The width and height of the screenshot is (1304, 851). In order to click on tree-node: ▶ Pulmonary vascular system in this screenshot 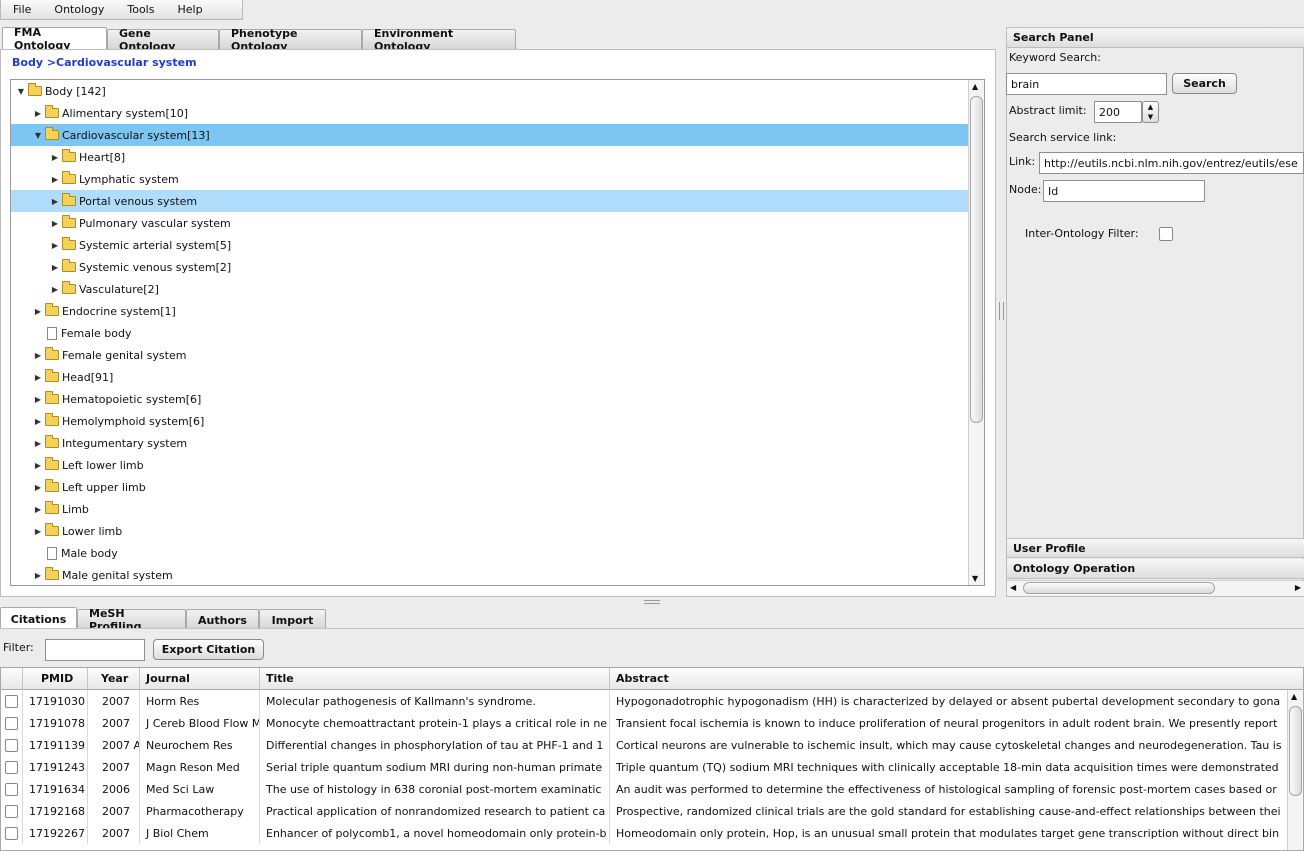, I will do `click(490, 223)`.